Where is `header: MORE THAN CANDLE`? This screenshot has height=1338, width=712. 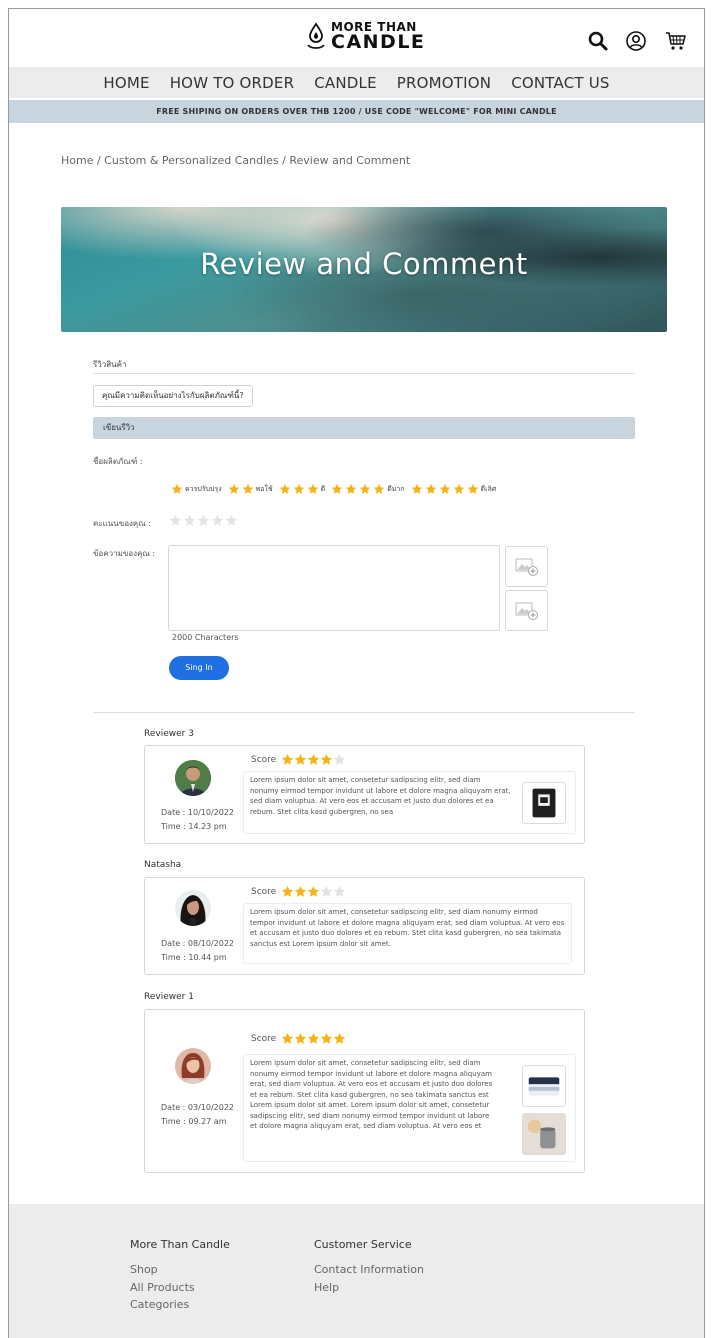
header: MORE THAN CANDLE is located at coordinates (356, 38).